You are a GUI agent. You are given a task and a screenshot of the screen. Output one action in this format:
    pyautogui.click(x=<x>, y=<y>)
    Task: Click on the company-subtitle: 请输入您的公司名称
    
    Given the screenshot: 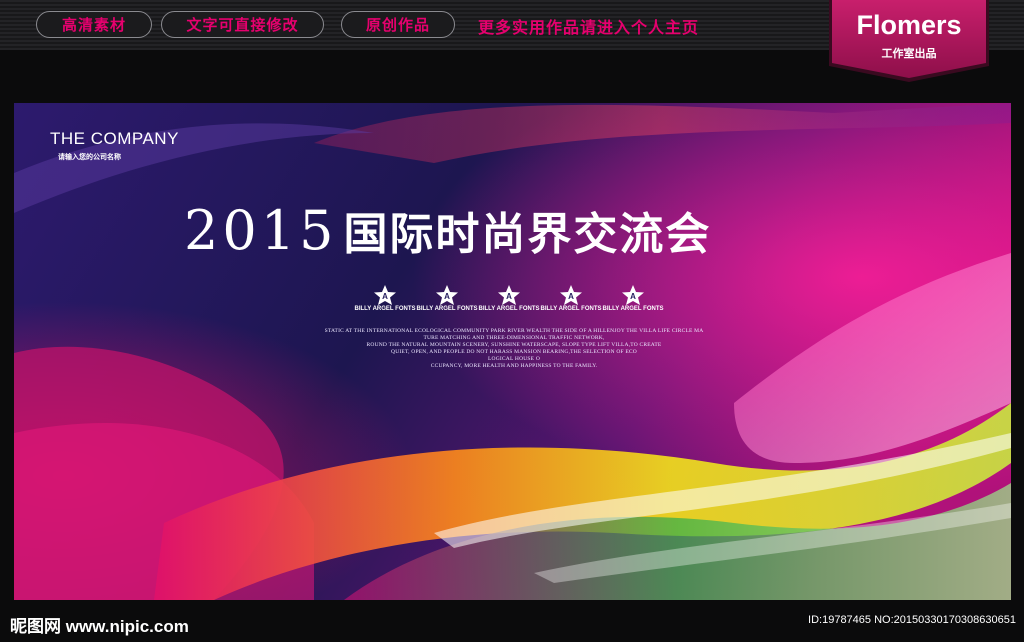 What is the action you would take?
    pyautogui.click(x=89, y=157)
    